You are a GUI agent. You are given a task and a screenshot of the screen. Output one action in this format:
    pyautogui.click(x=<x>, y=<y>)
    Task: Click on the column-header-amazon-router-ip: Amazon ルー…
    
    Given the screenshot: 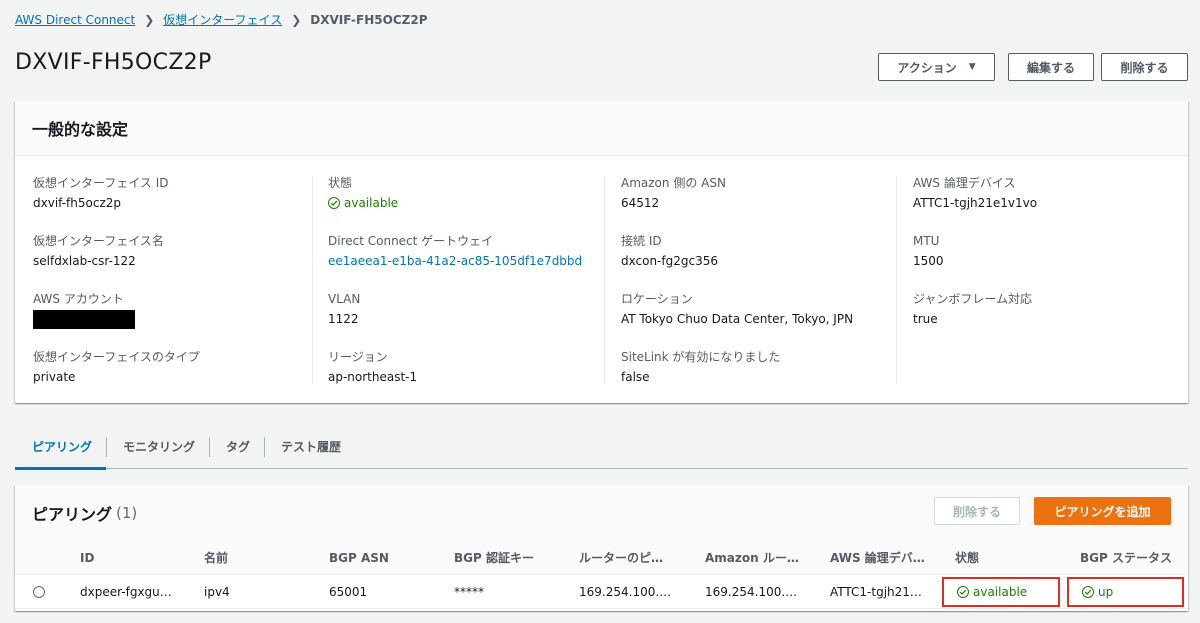 What is the action you would take?
    pyautogui.click(x=752, y=557)
    